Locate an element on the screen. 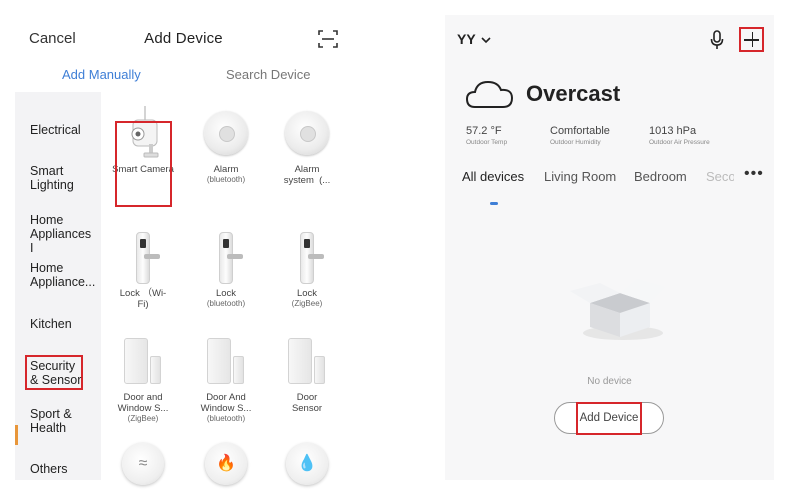  cloud-icon is located at coordinates (489, 94).